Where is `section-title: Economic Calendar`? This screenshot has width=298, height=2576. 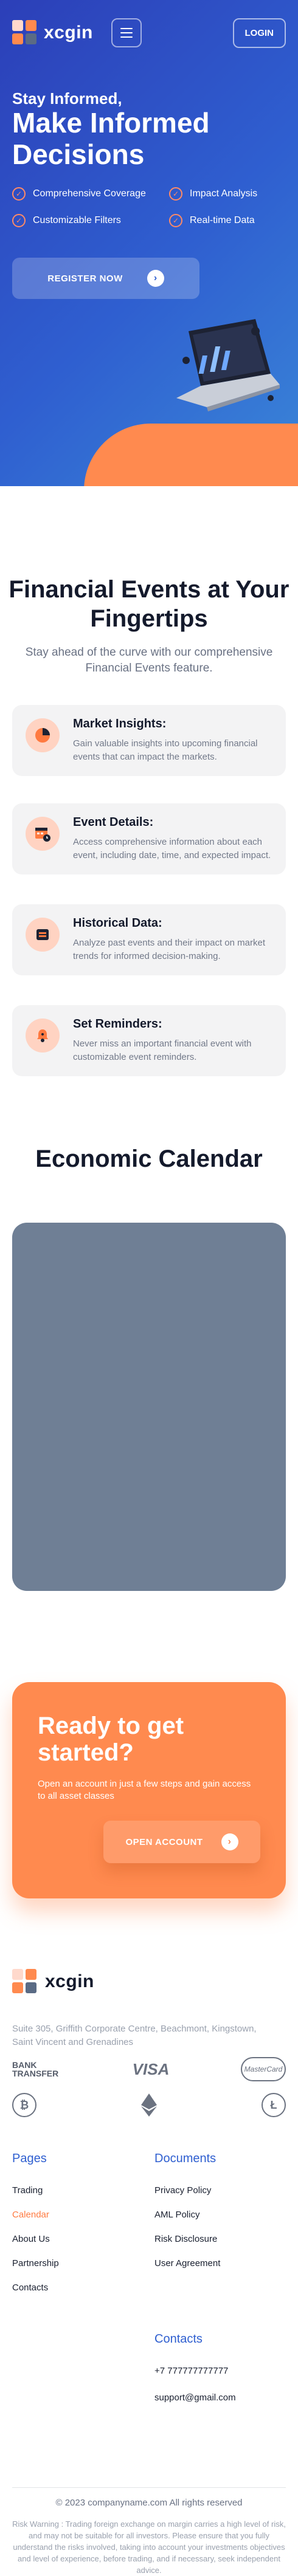 section-title: Economic Calendar is located at coordinates (149, 1158).